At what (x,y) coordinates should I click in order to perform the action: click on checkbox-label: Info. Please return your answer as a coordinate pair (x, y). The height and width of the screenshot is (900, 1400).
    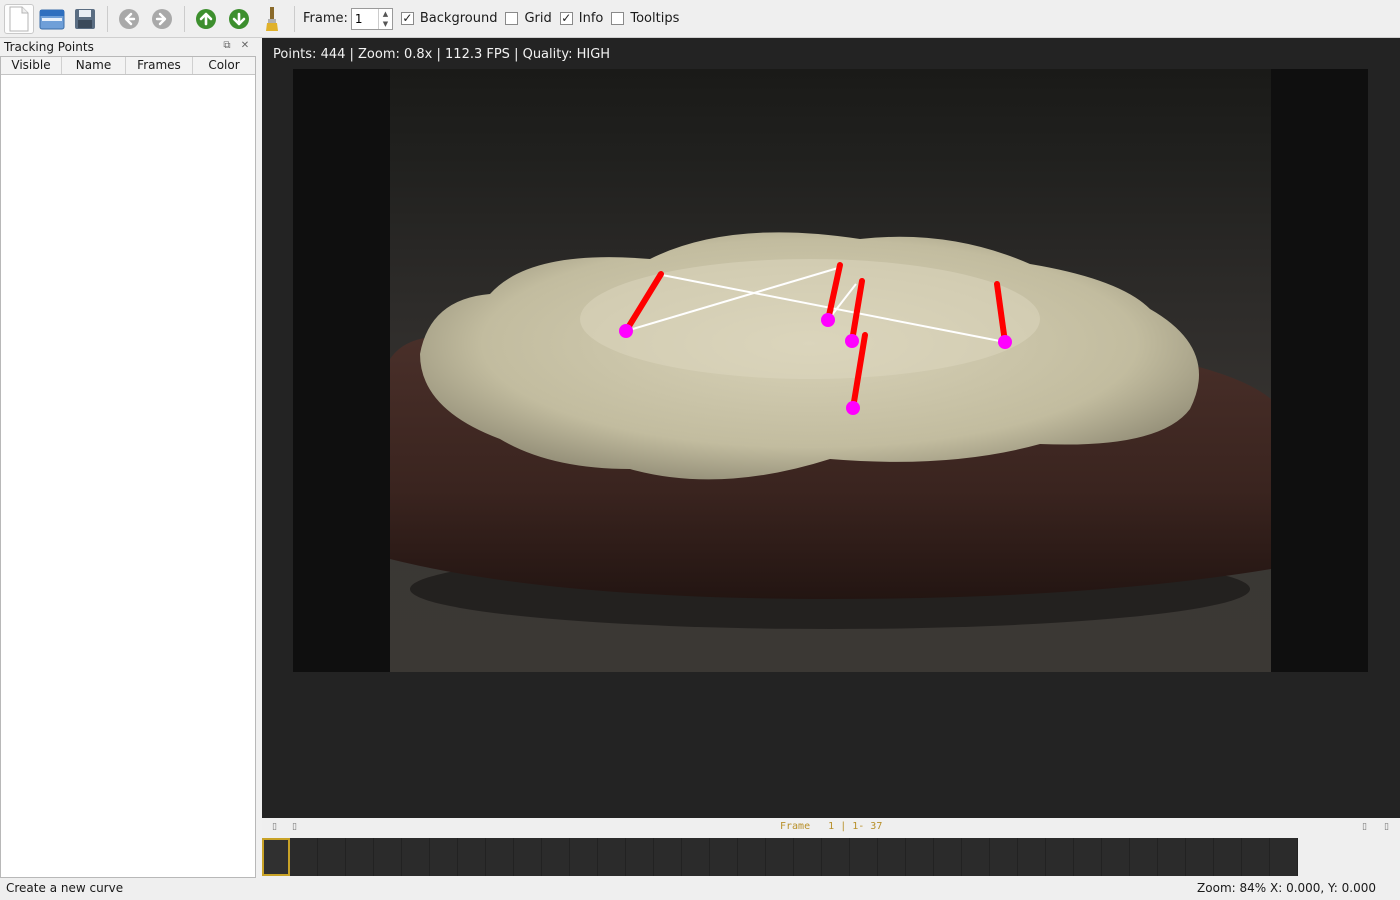
    Looking at the image, I should click on (591, 18).